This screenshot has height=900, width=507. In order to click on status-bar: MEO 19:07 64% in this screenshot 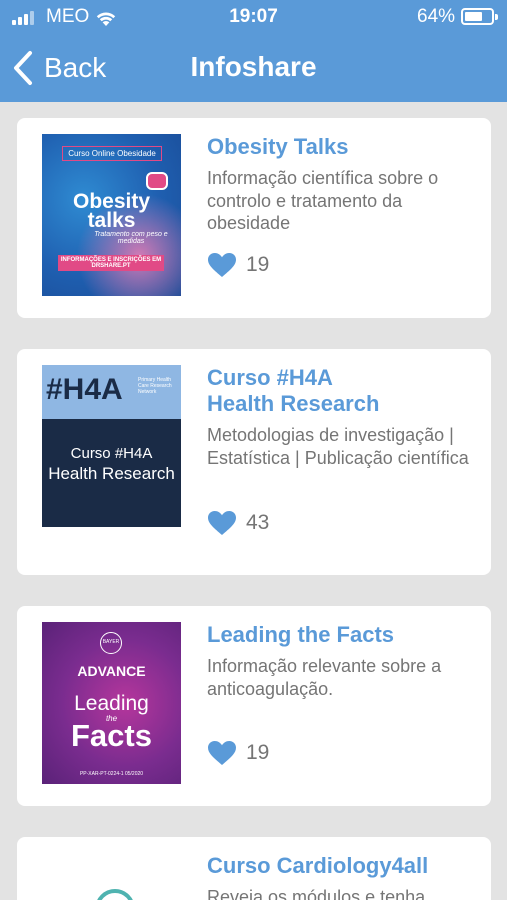, I will do `click(253, 18)`.